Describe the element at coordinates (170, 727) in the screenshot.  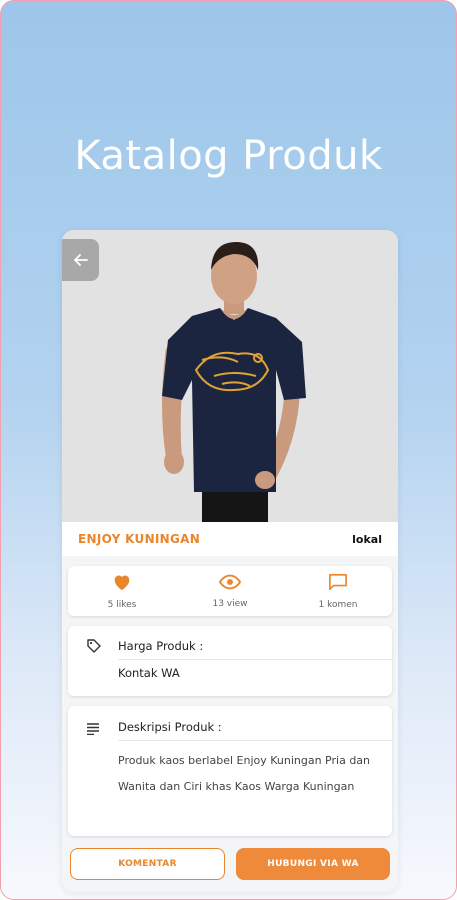
I see `description-heading: Deskripsi Produk :` at that location.